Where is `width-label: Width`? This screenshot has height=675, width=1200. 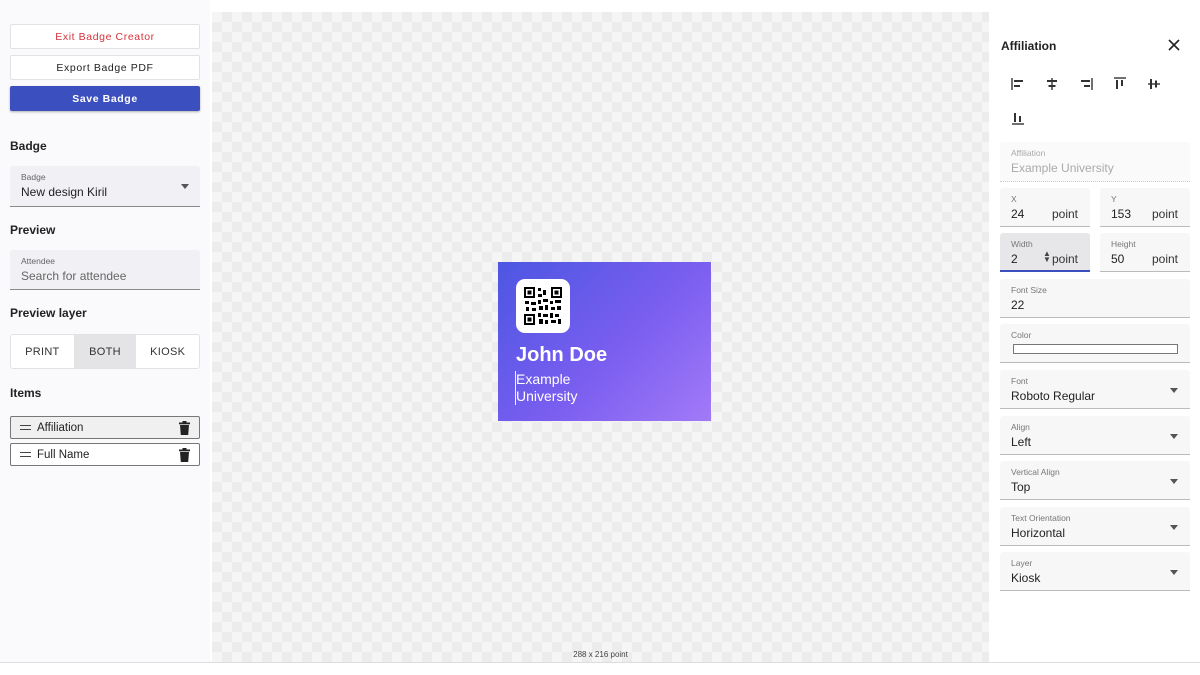
width-label: Width is located at coordinates (1022, 244).